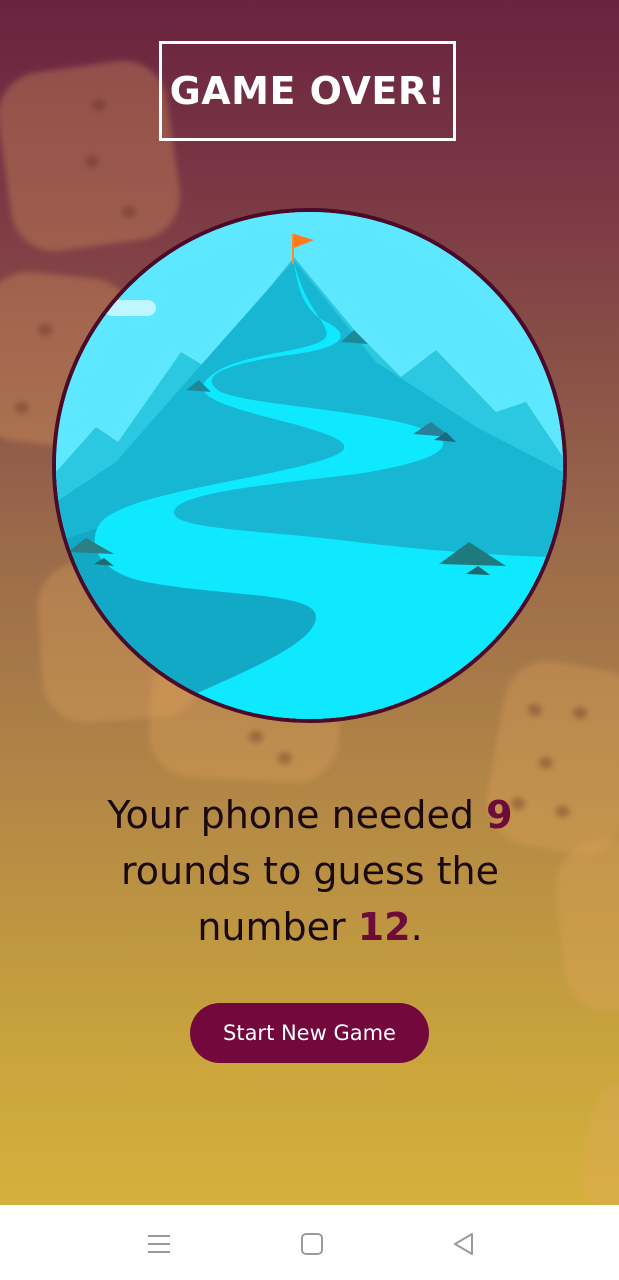 The width and height of the screenshot is (619, 1280). What do you see at coordinates (384, 927) in the screenshot?
I see `guessed-number: 12` at bounding box center [384, 927].